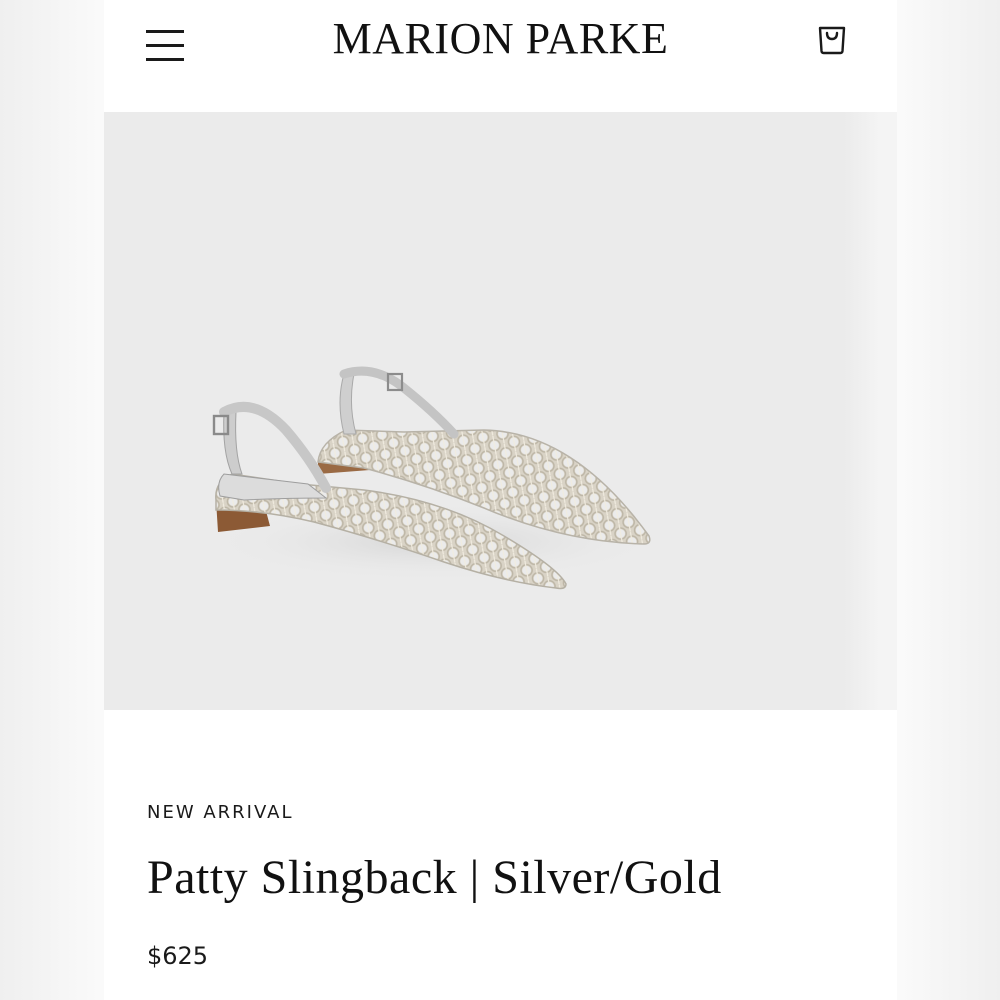  I want to click on cart-button, so click(832, 38).